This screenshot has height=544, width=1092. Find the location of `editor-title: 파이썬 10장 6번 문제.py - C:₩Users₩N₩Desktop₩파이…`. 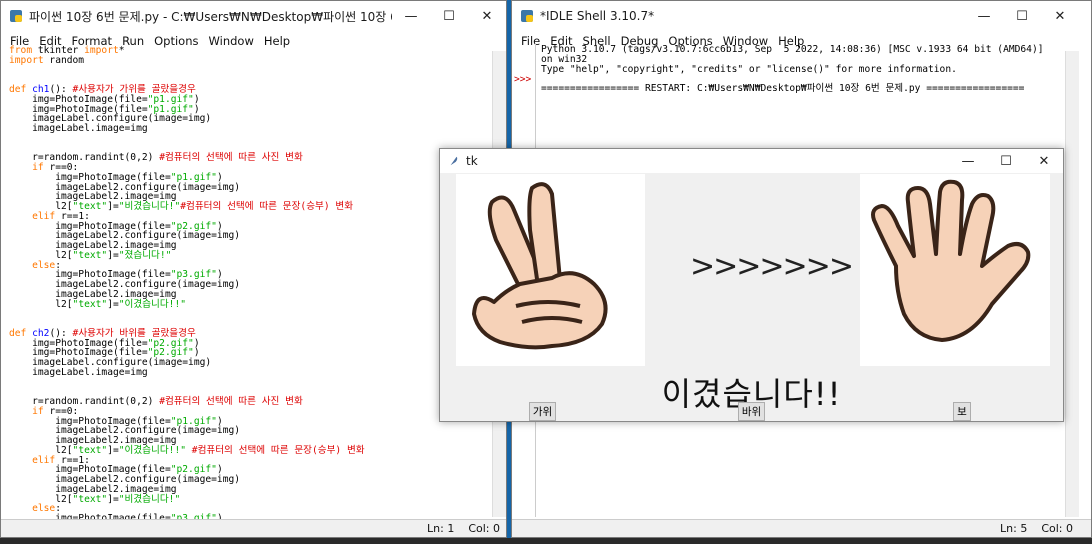

editor-title: 파이썬 10장 6번 문제.py - C:₩Users₩N₩Desktop₩파이… is located at coordinates (210, 16).